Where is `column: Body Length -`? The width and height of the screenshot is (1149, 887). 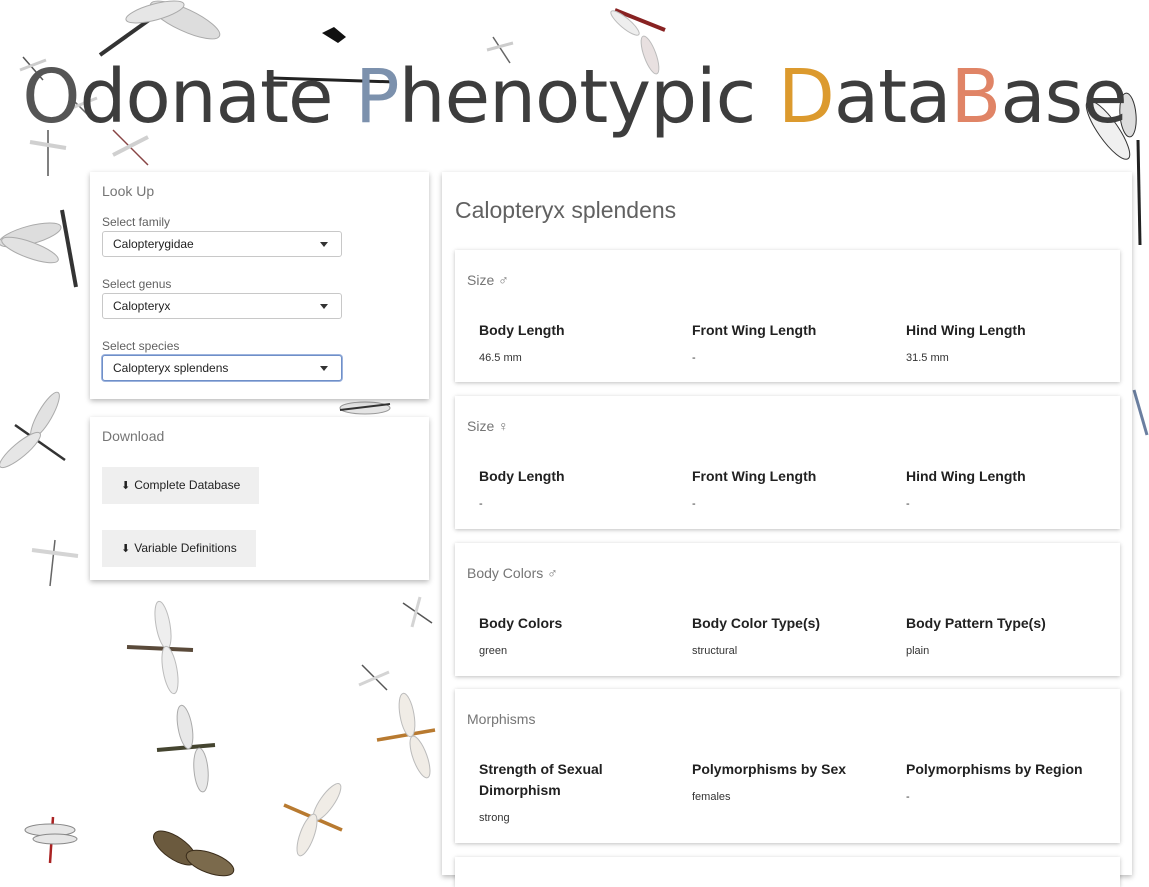
column: Body Length - is located at coordinates (574, 488).